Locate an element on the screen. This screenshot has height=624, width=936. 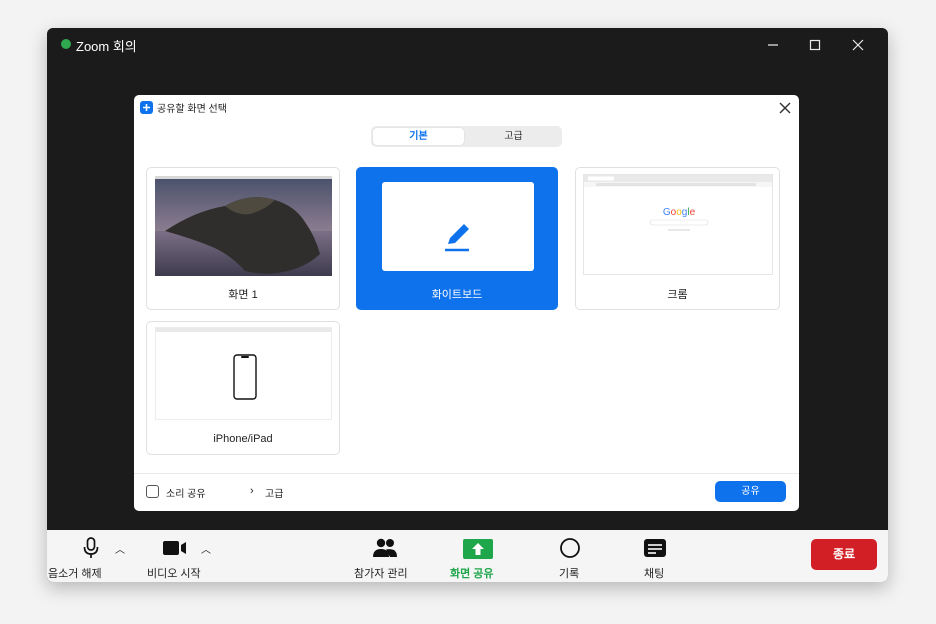
tab-switcher: 기본 고급 is located at coordinates (466, 136).